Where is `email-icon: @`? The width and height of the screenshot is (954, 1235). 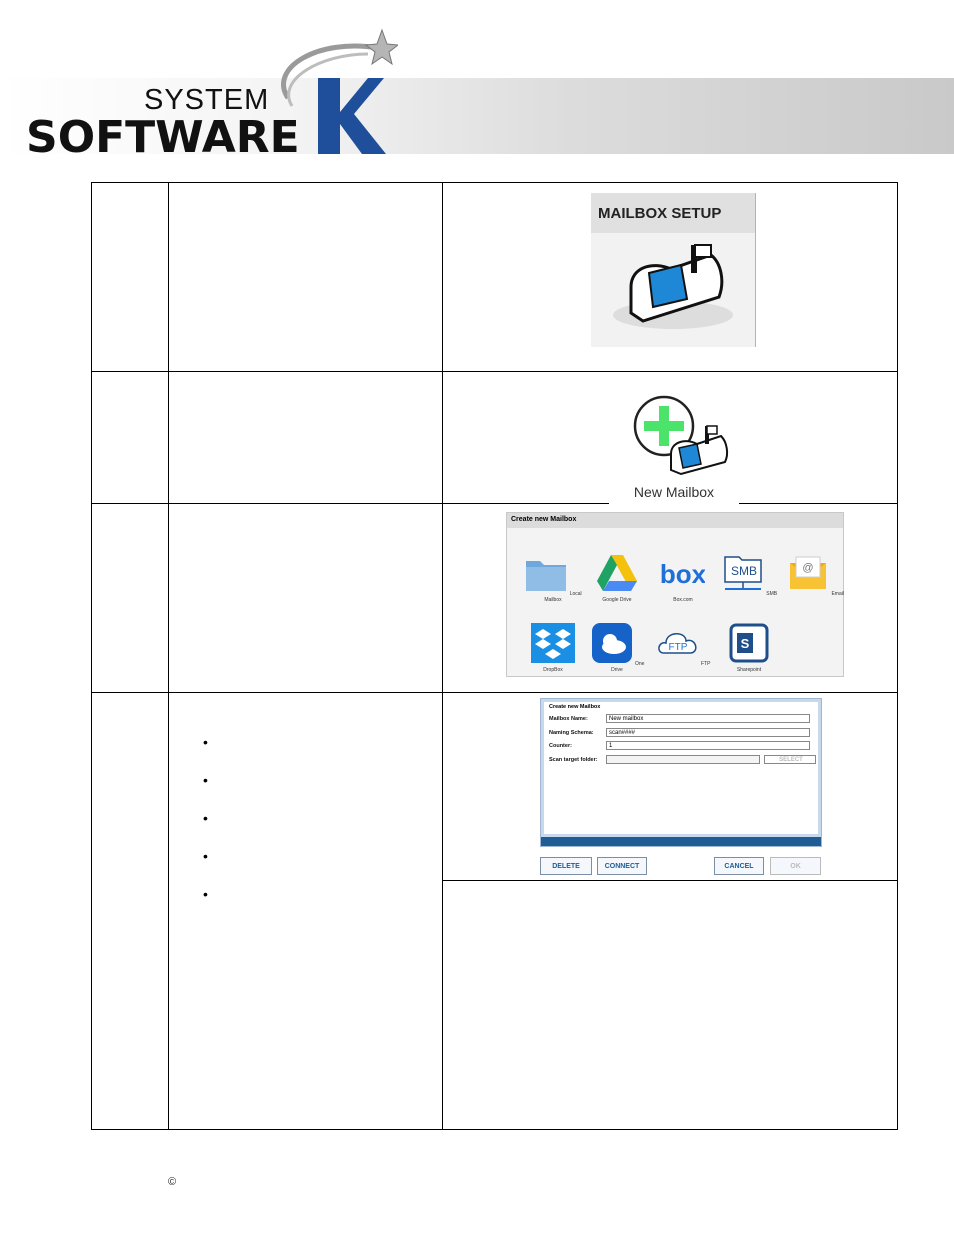
email-icon: @ is located at coordinates (808, 572).